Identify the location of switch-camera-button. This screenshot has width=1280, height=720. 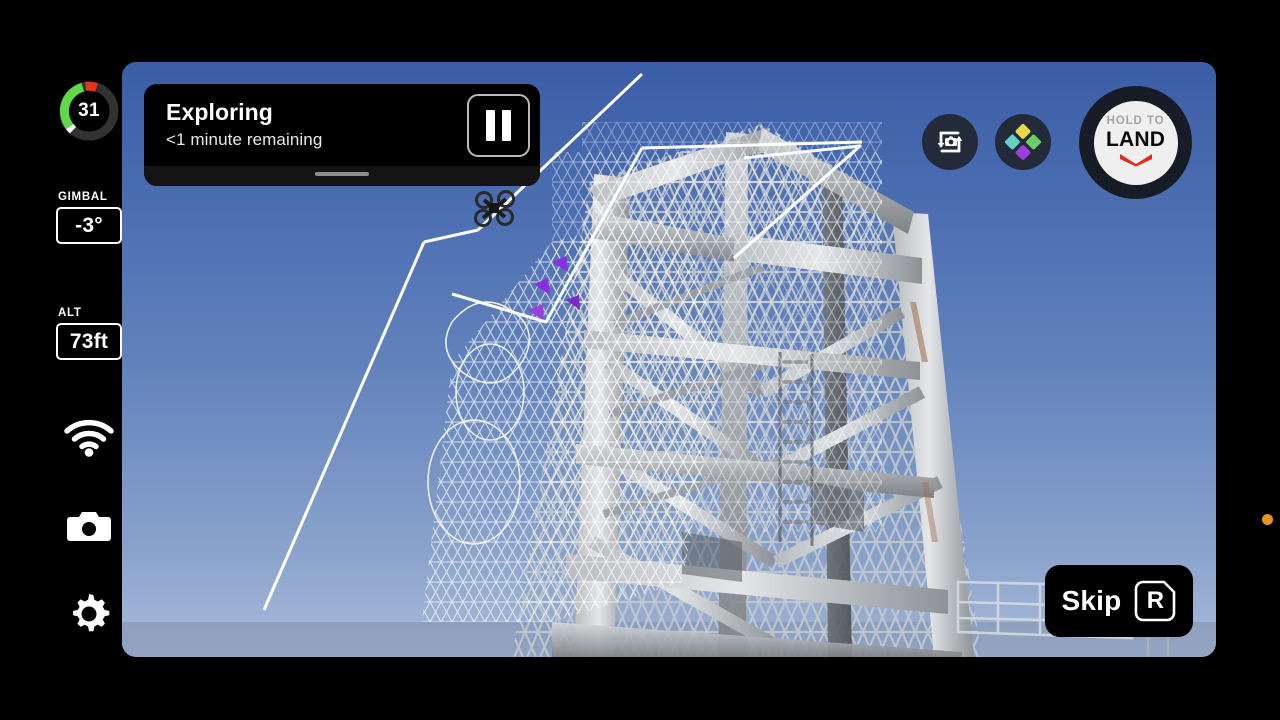
(950, 142).